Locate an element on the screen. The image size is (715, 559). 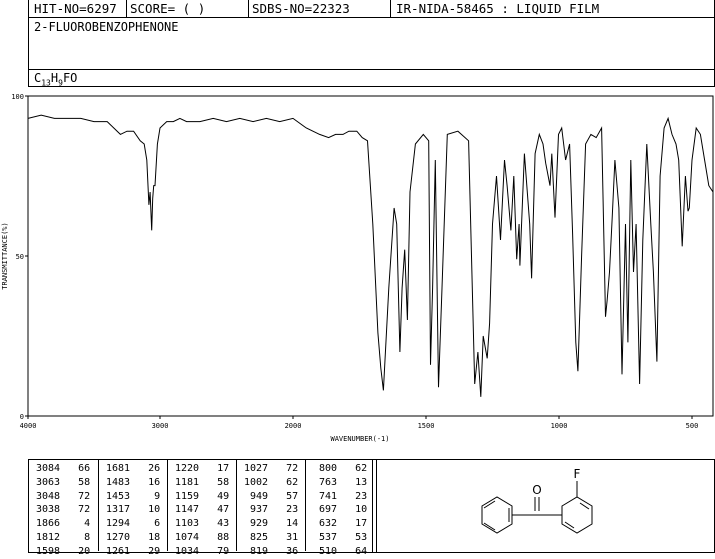
x-tick-label: 4000 is located at coordinates (28, 426).